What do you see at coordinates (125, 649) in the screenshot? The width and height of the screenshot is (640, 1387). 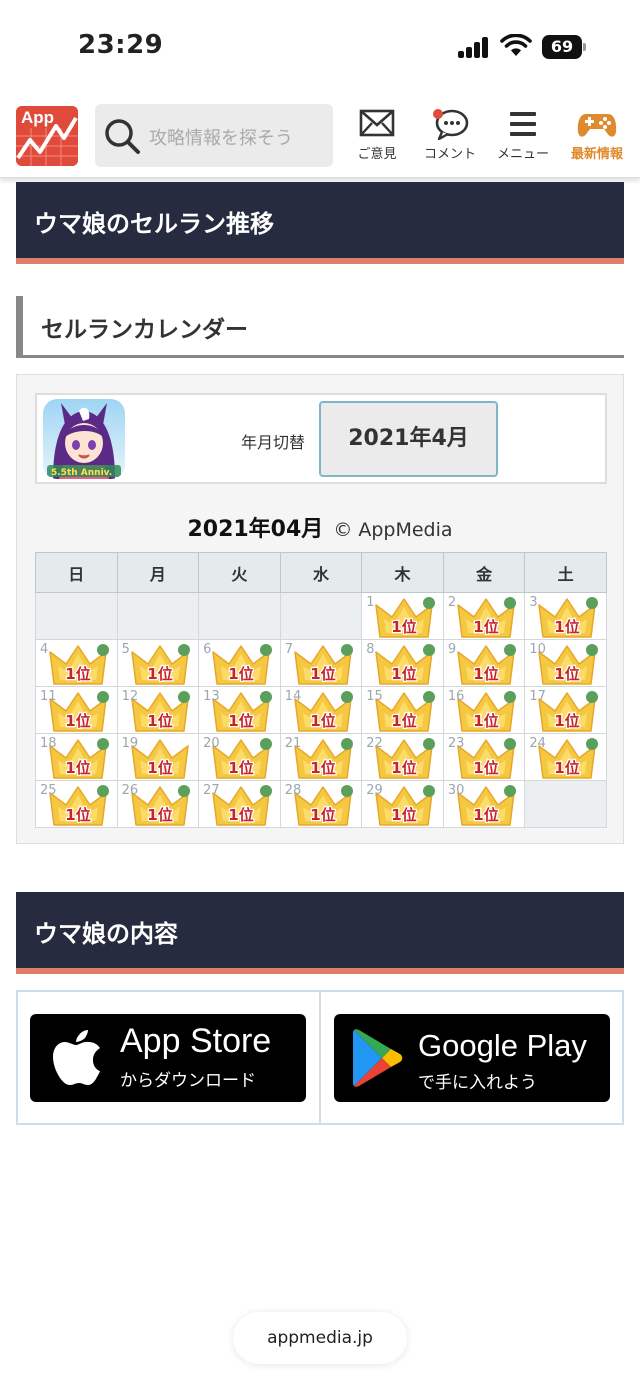 I see `day-number: 5` at bounding box center [125, 649].